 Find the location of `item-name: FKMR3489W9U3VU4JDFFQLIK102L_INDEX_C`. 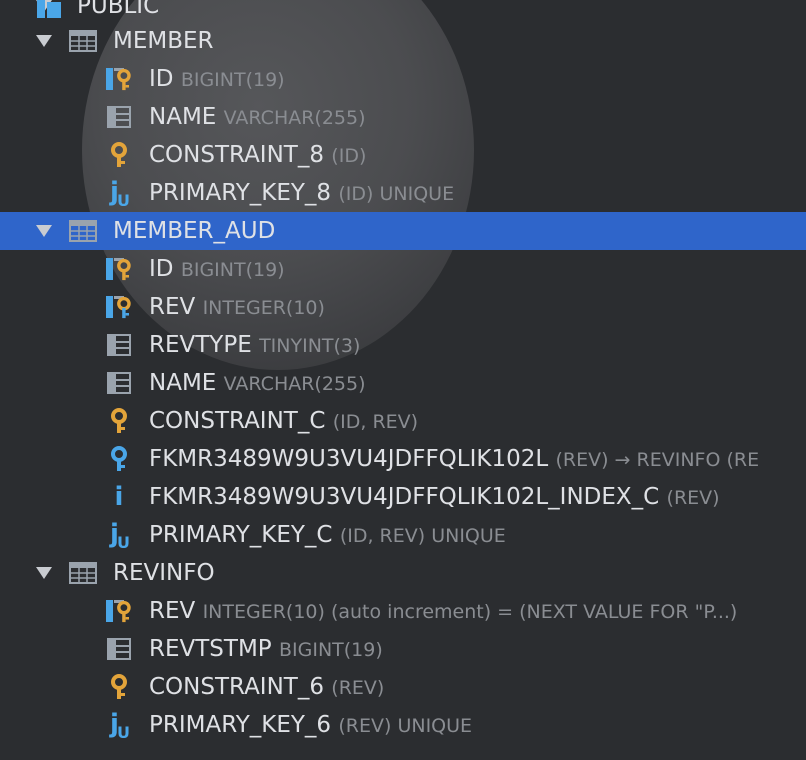

item-name: FKMR3489W9U3VU4JDFFQLIK102L_INDEX_C is located at coordinates (404, 497).